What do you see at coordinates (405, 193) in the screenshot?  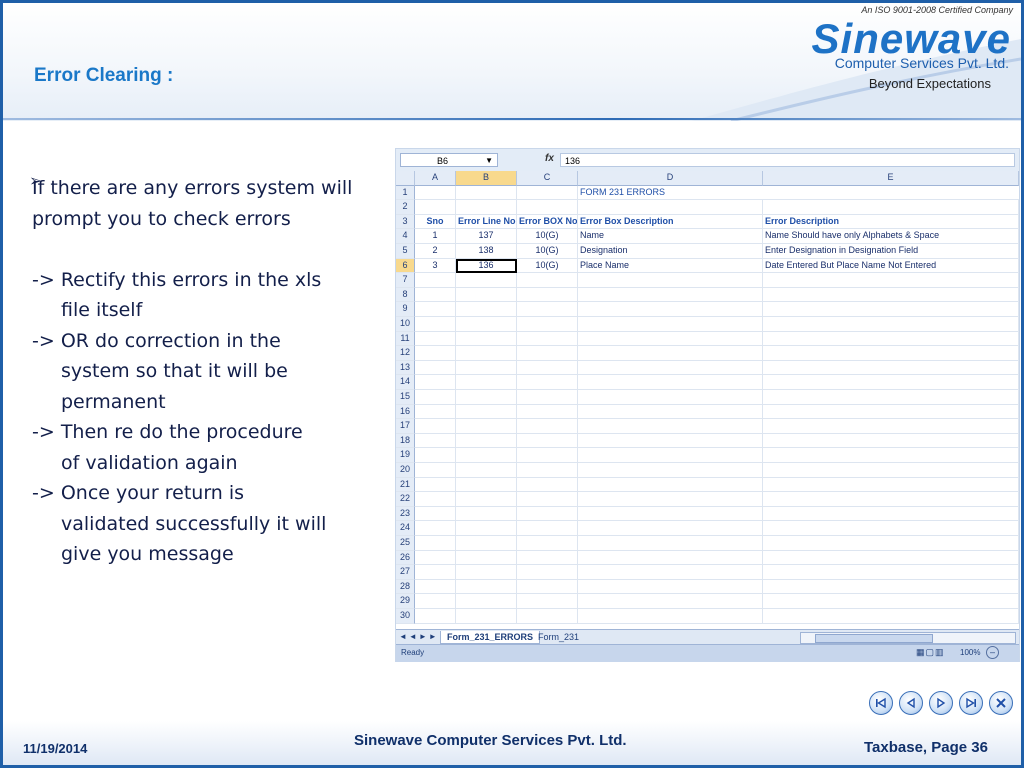 I see `row-header: 1` at bounding box center [405, 193].